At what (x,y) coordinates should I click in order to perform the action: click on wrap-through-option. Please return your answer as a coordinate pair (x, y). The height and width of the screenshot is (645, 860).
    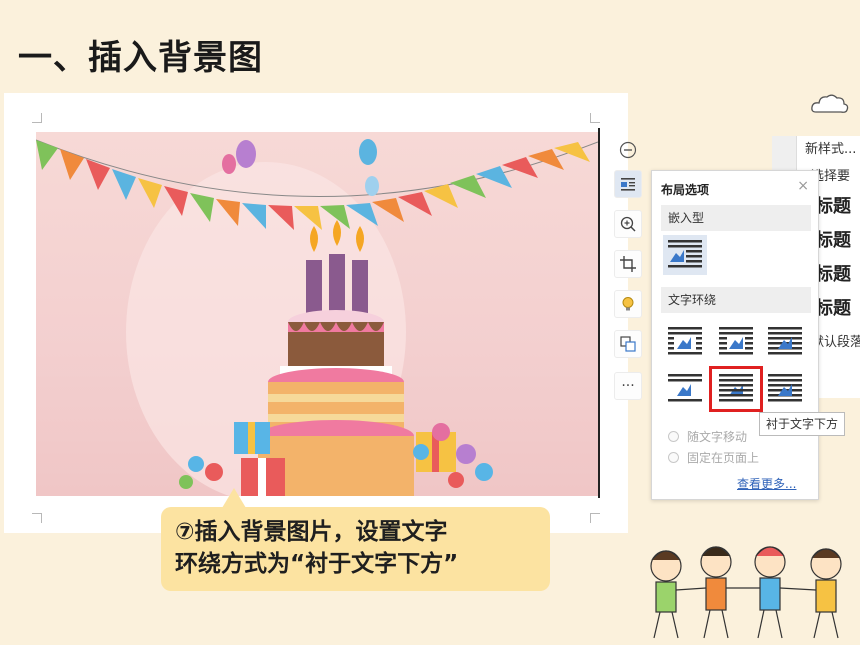
    Looking at the image, I should click on (785, 342).